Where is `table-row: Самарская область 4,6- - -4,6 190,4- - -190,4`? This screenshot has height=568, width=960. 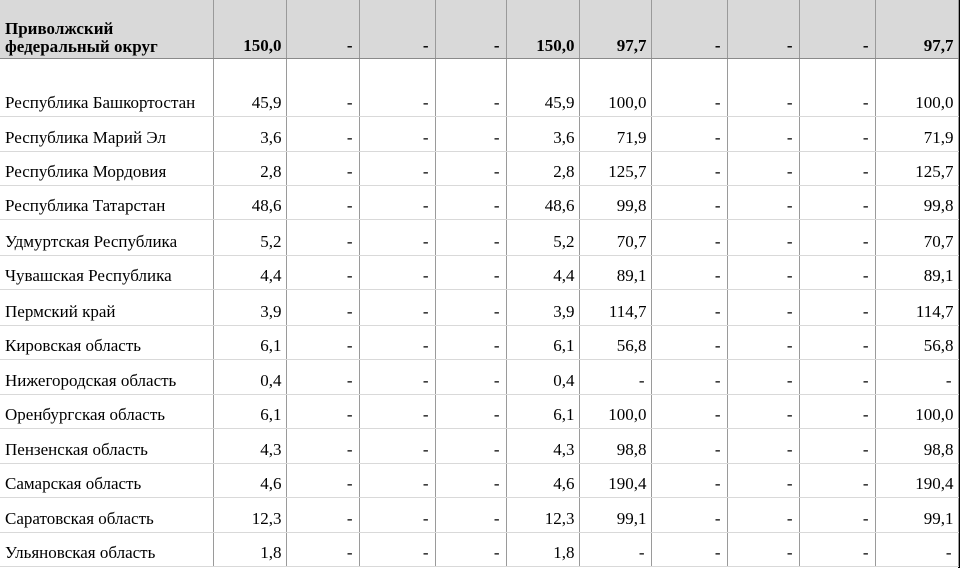 table-row: Самарская область 4,6- - -4,6 190,4- - -190,4 is located at coordinates (479, 480).